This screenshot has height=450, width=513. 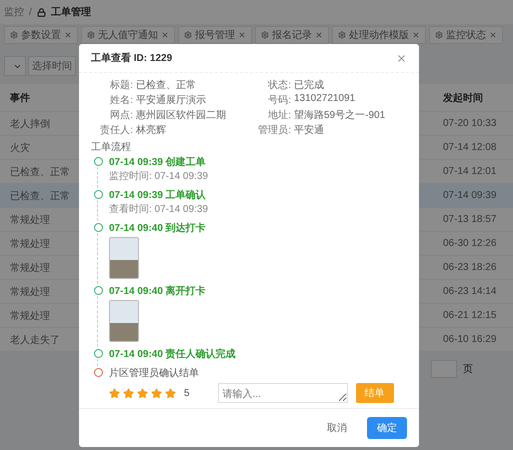 I want to click on detail-label: 标题:, so click(x=121, y=85).